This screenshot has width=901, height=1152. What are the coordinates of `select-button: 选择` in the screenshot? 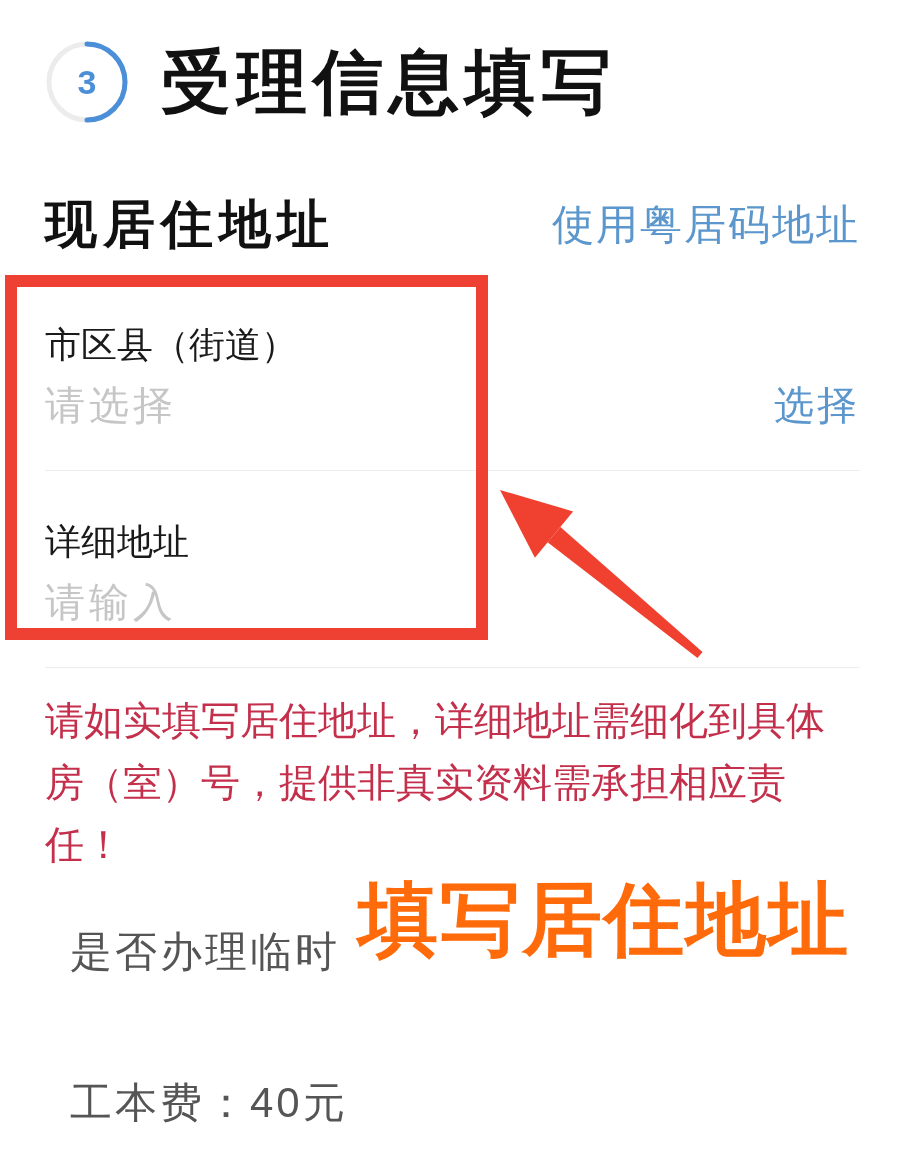 It's located at (817, 405).